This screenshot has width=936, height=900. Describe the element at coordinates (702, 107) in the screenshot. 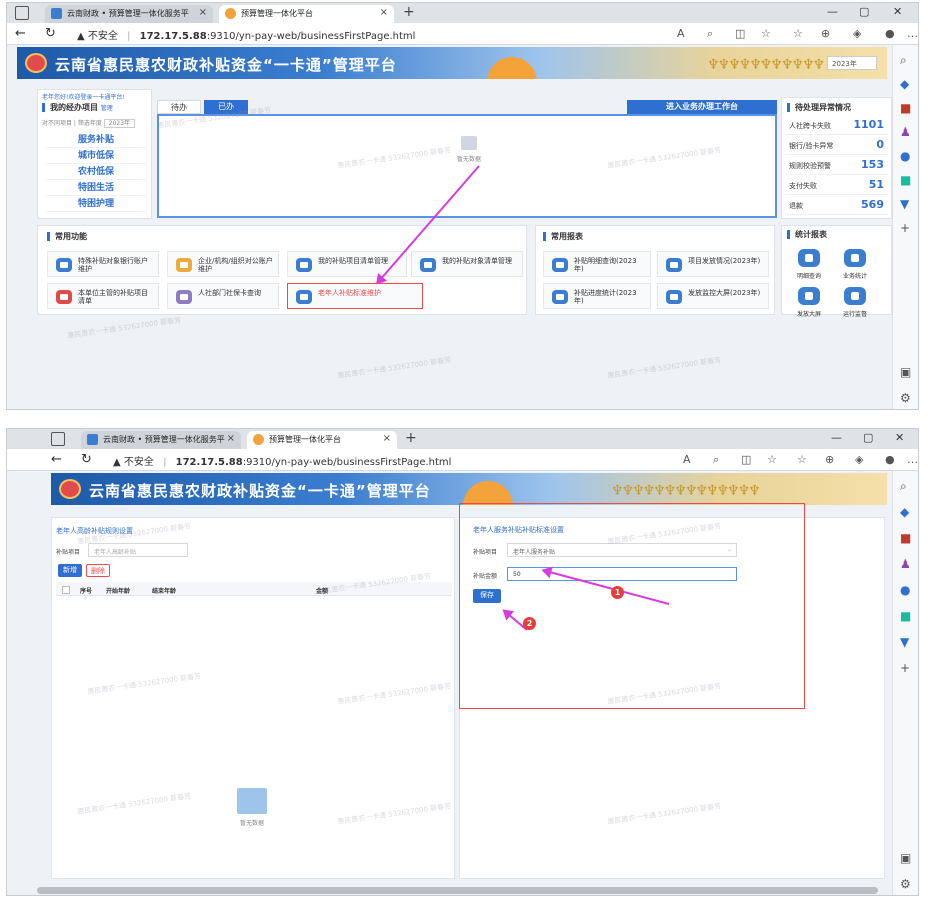

I see `enter-workbench-button: 进入业务办理工作台` at that location.